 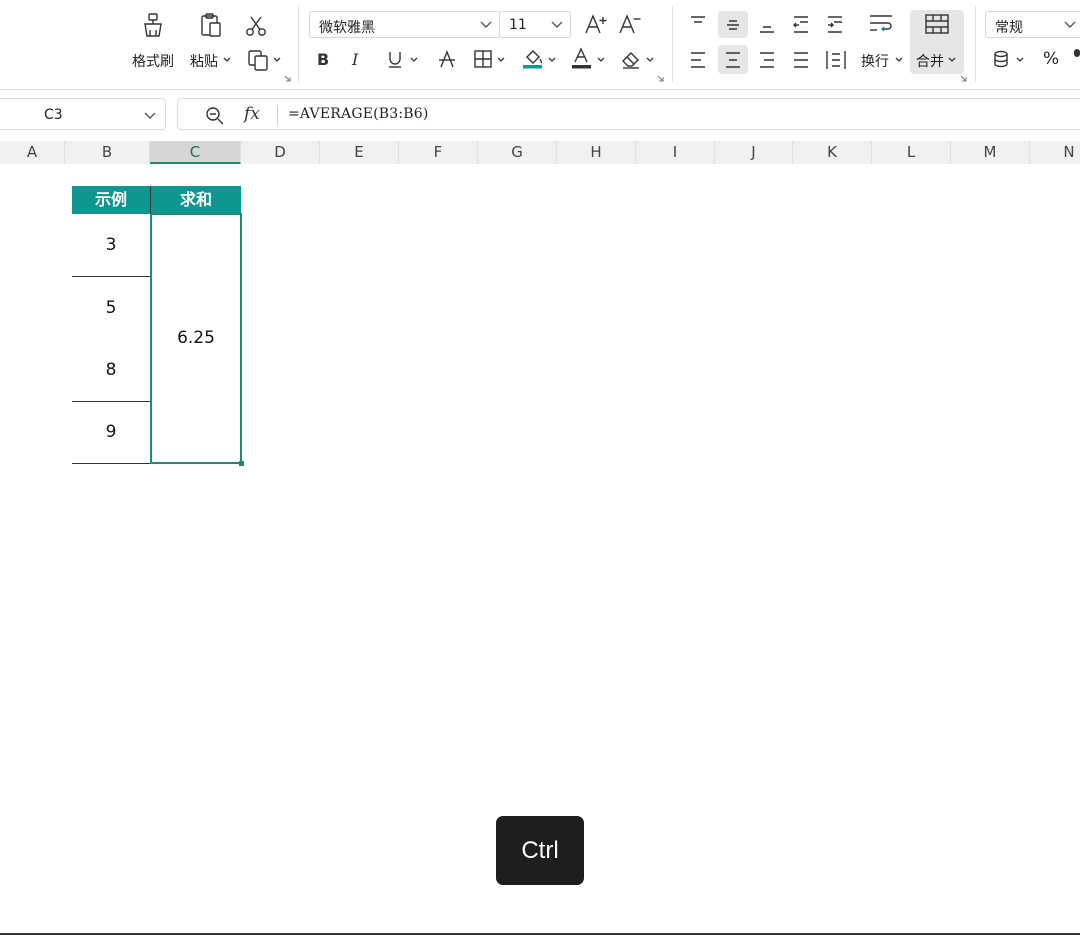 What do you see at coordinates (552, 60) in the screenshot?
I see `fill-color-caret-icon` at bounding box center [552, 60].